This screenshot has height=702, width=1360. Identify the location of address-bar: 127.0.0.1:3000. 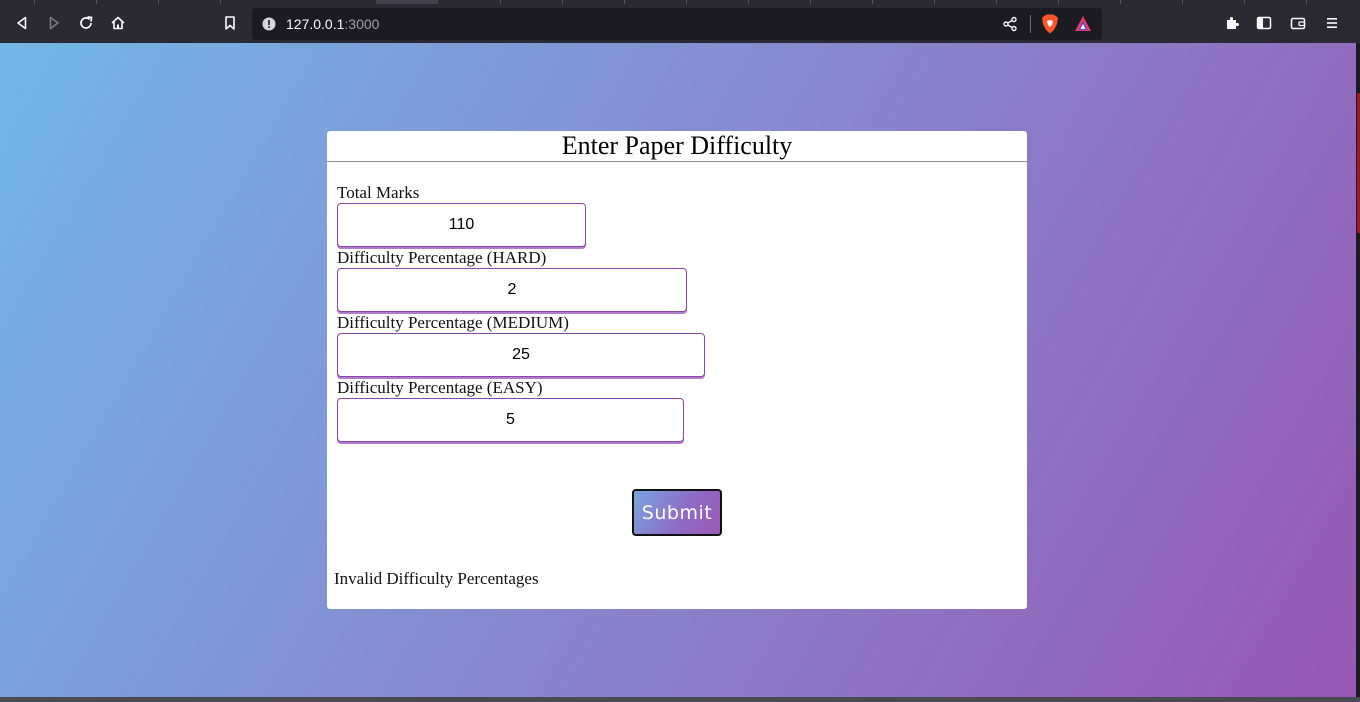
(677, 24).